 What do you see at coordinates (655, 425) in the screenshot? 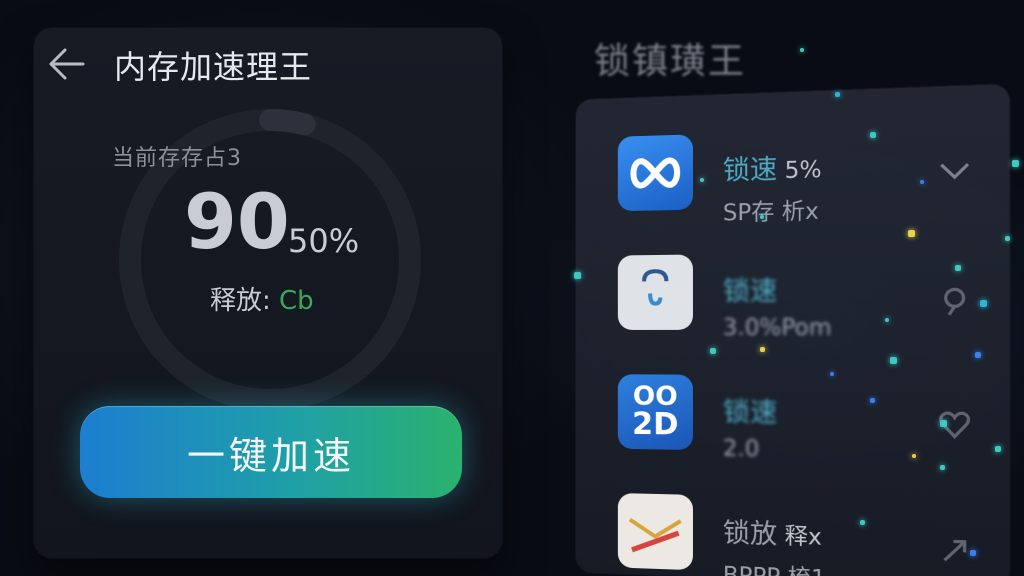
I see `oo2d-label-bottom: 2D` at bounding box center [655, 425].